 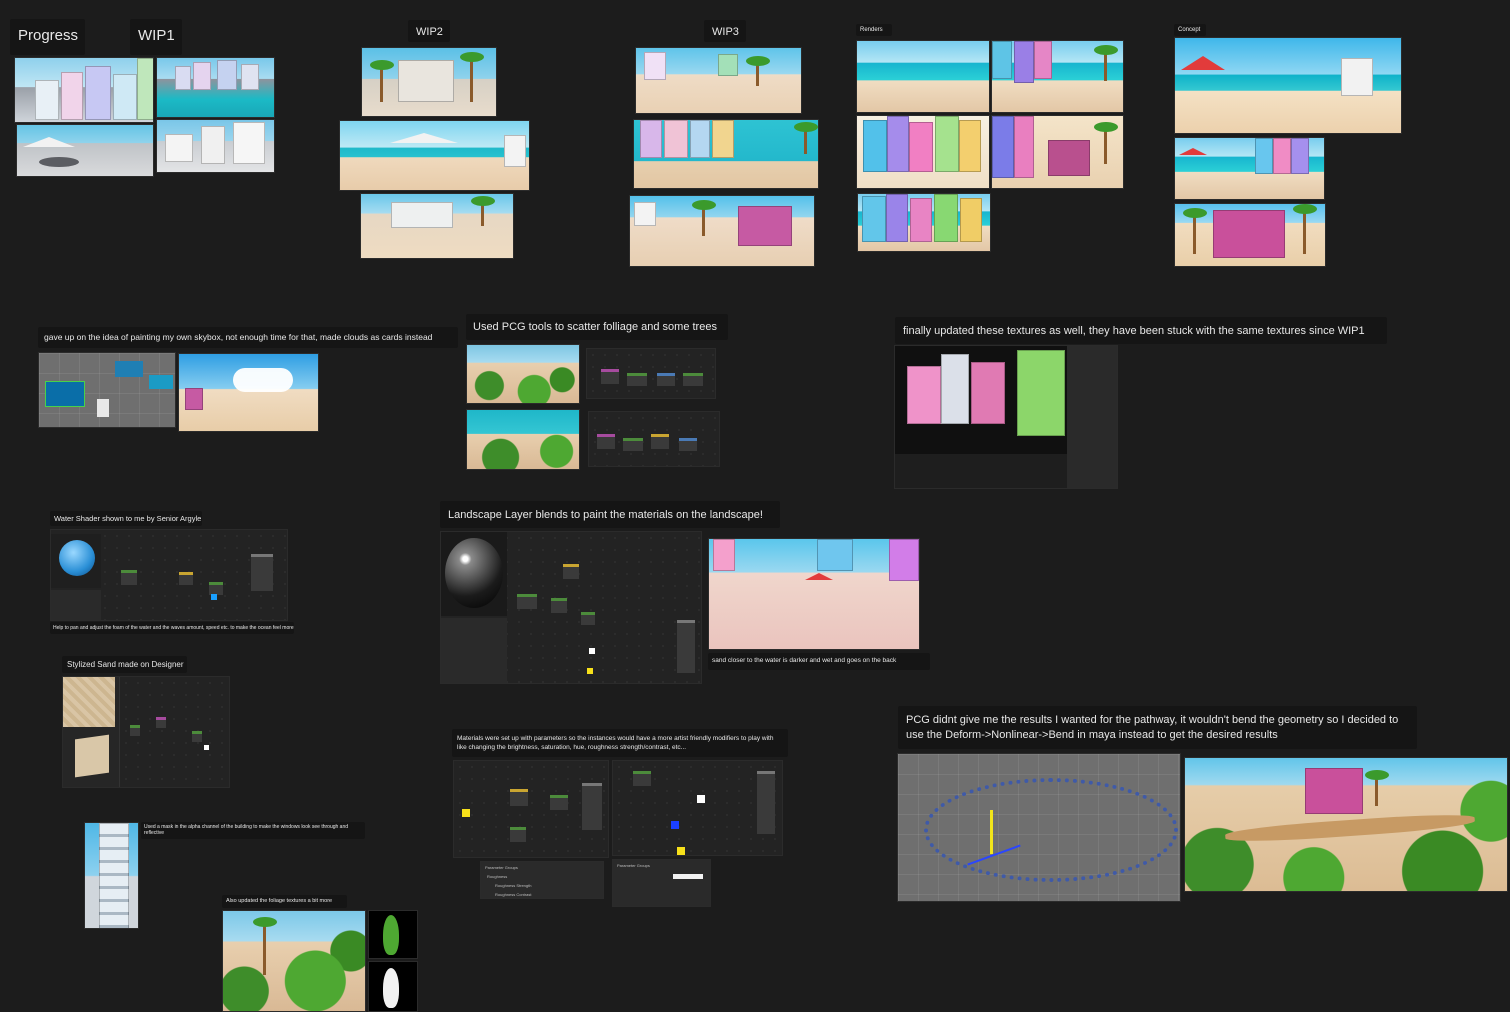 I want to click on param-roughness-contrast: Roughness Contrast, so click(x=513, y=894).